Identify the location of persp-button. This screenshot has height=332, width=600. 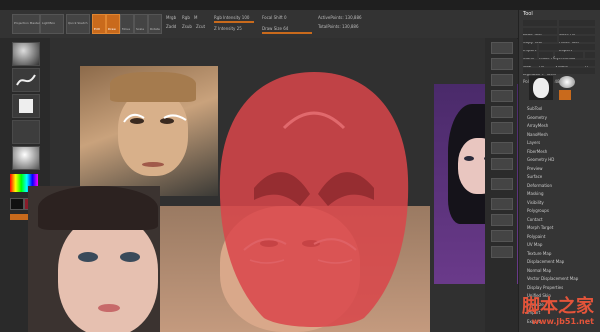
(502, 148).